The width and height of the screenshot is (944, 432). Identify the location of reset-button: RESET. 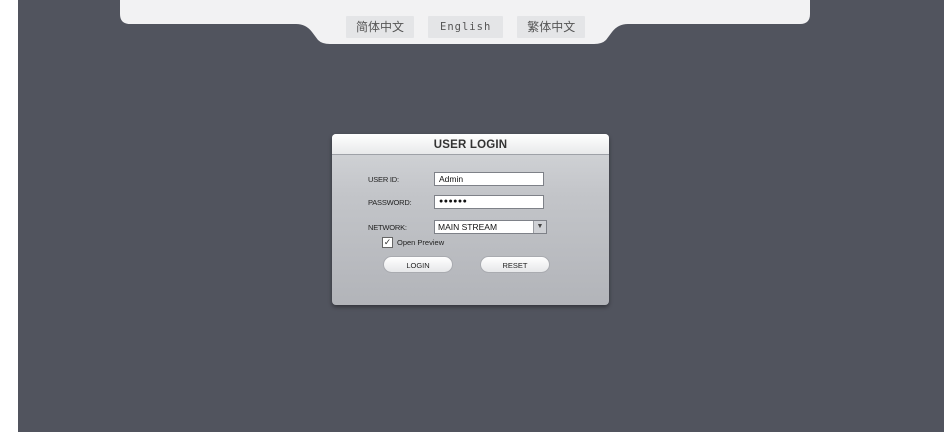
(515, 264).